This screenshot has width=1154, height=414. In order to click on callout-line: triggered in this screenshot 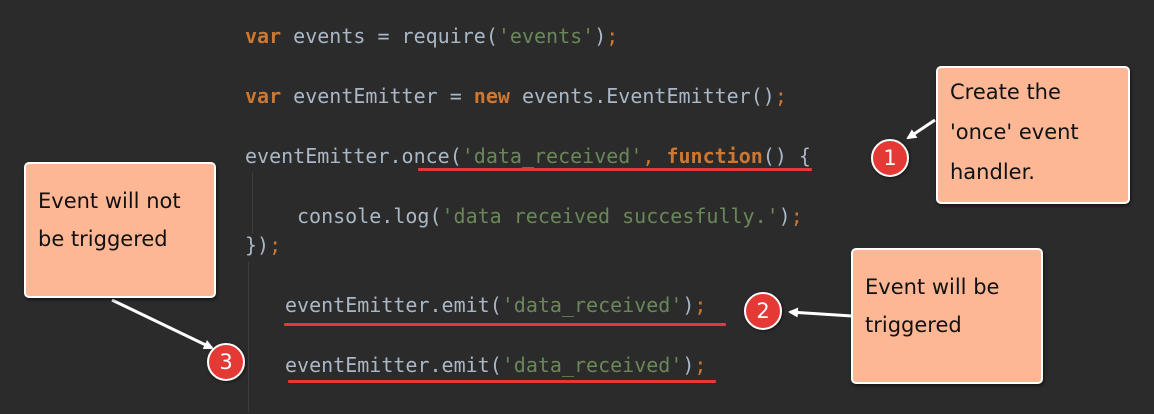, I will do `click(913, 325)`.